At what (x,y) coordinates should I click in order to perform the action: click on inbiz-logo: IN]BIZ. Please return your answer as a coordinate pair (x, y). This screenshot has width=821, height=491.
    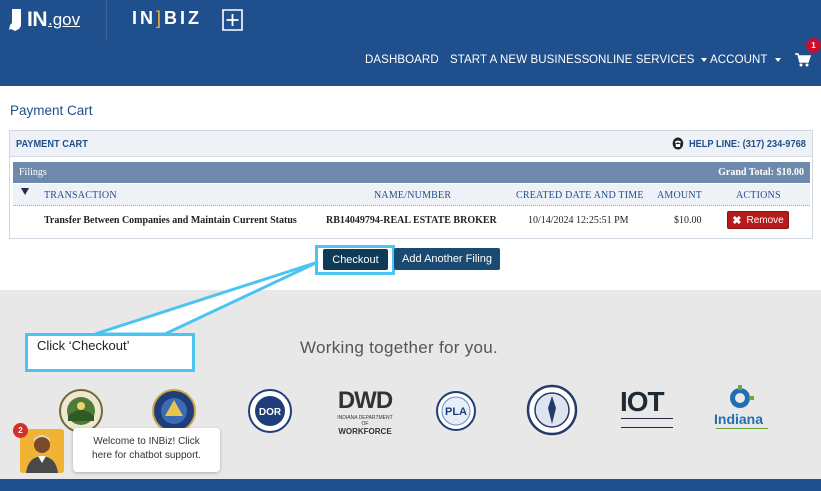
    Looking at the image, I should click on (167, 18).